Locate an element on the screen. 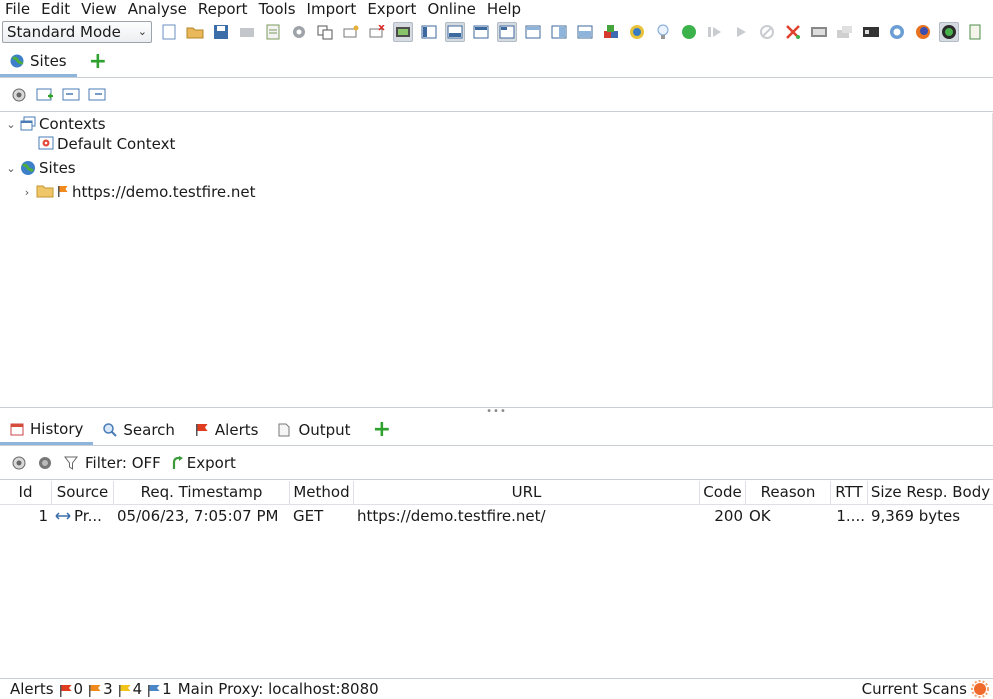 This screenshot has width=993, height=699. step-icon is located at coordinates (715, 32).